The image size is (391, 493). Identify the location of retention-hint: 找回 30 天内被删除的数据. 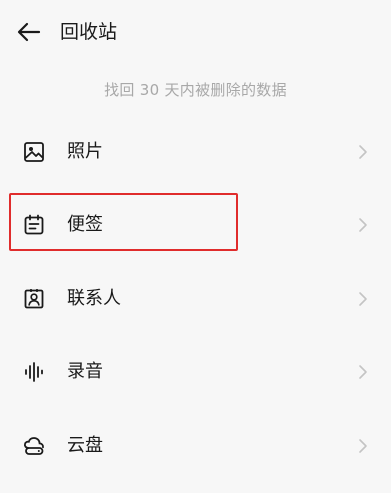
(195, 90).